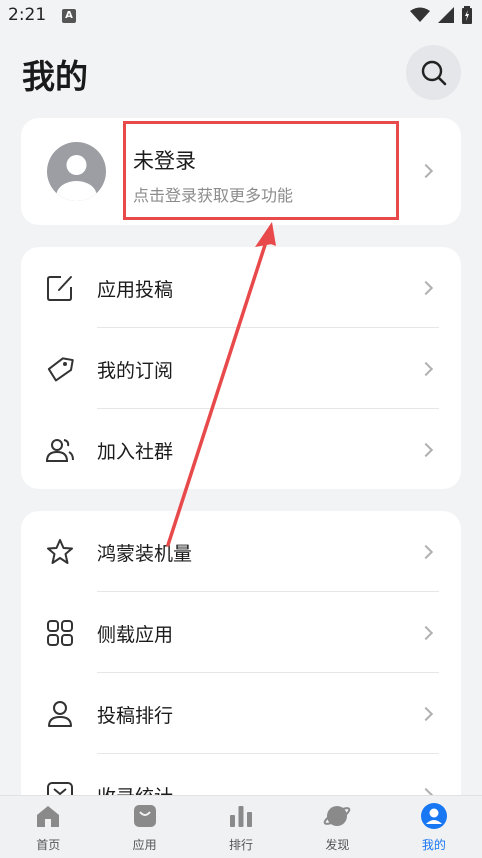  What do you see at coordinates (135, 452) in the screenshot?
I see `menu-item-label: 加入社群` at bounding box center [135, 452].